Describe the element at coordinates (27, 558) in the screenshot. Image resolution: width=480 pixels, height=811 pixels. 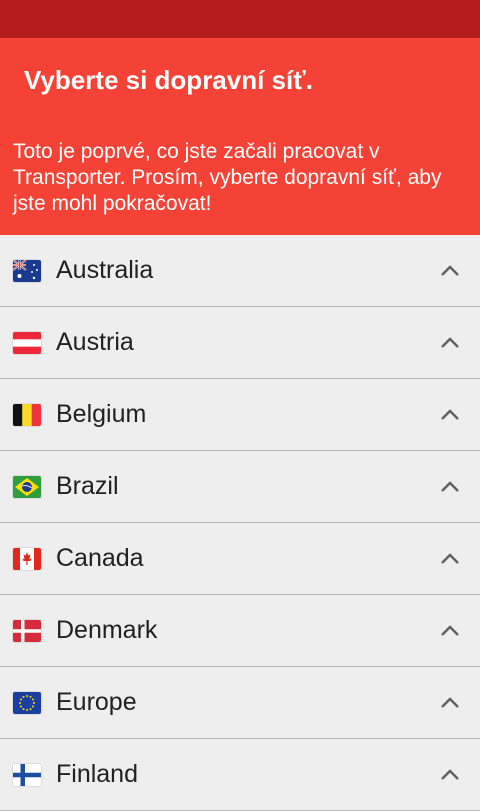
I see `flag-canada-icon` at that location.